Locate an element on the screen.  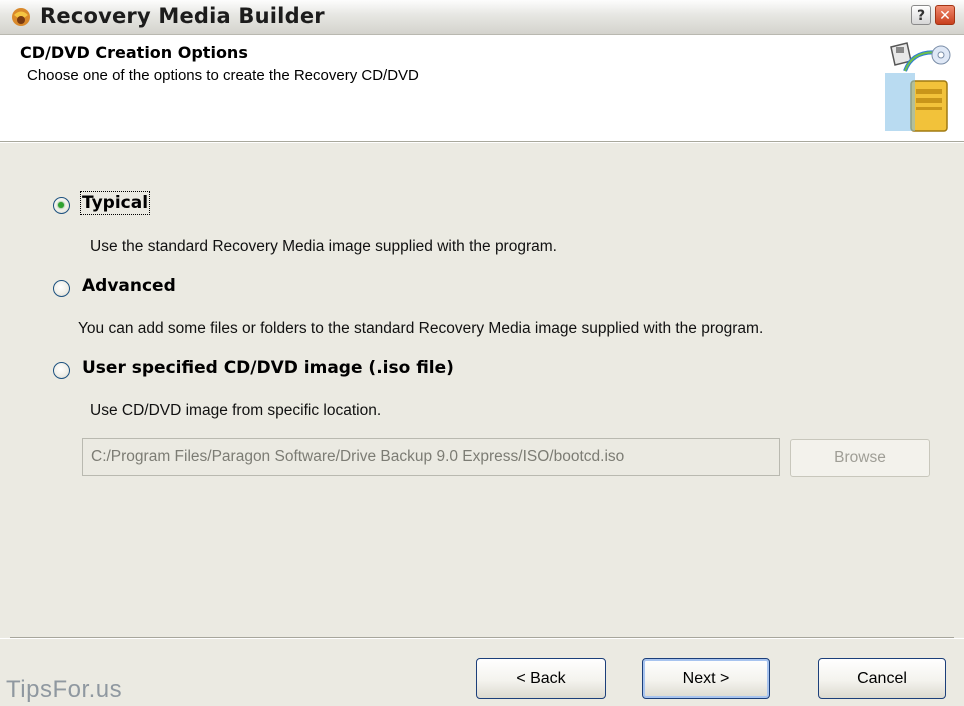
close-icon: ✕ is located at coordinates (945, 15).